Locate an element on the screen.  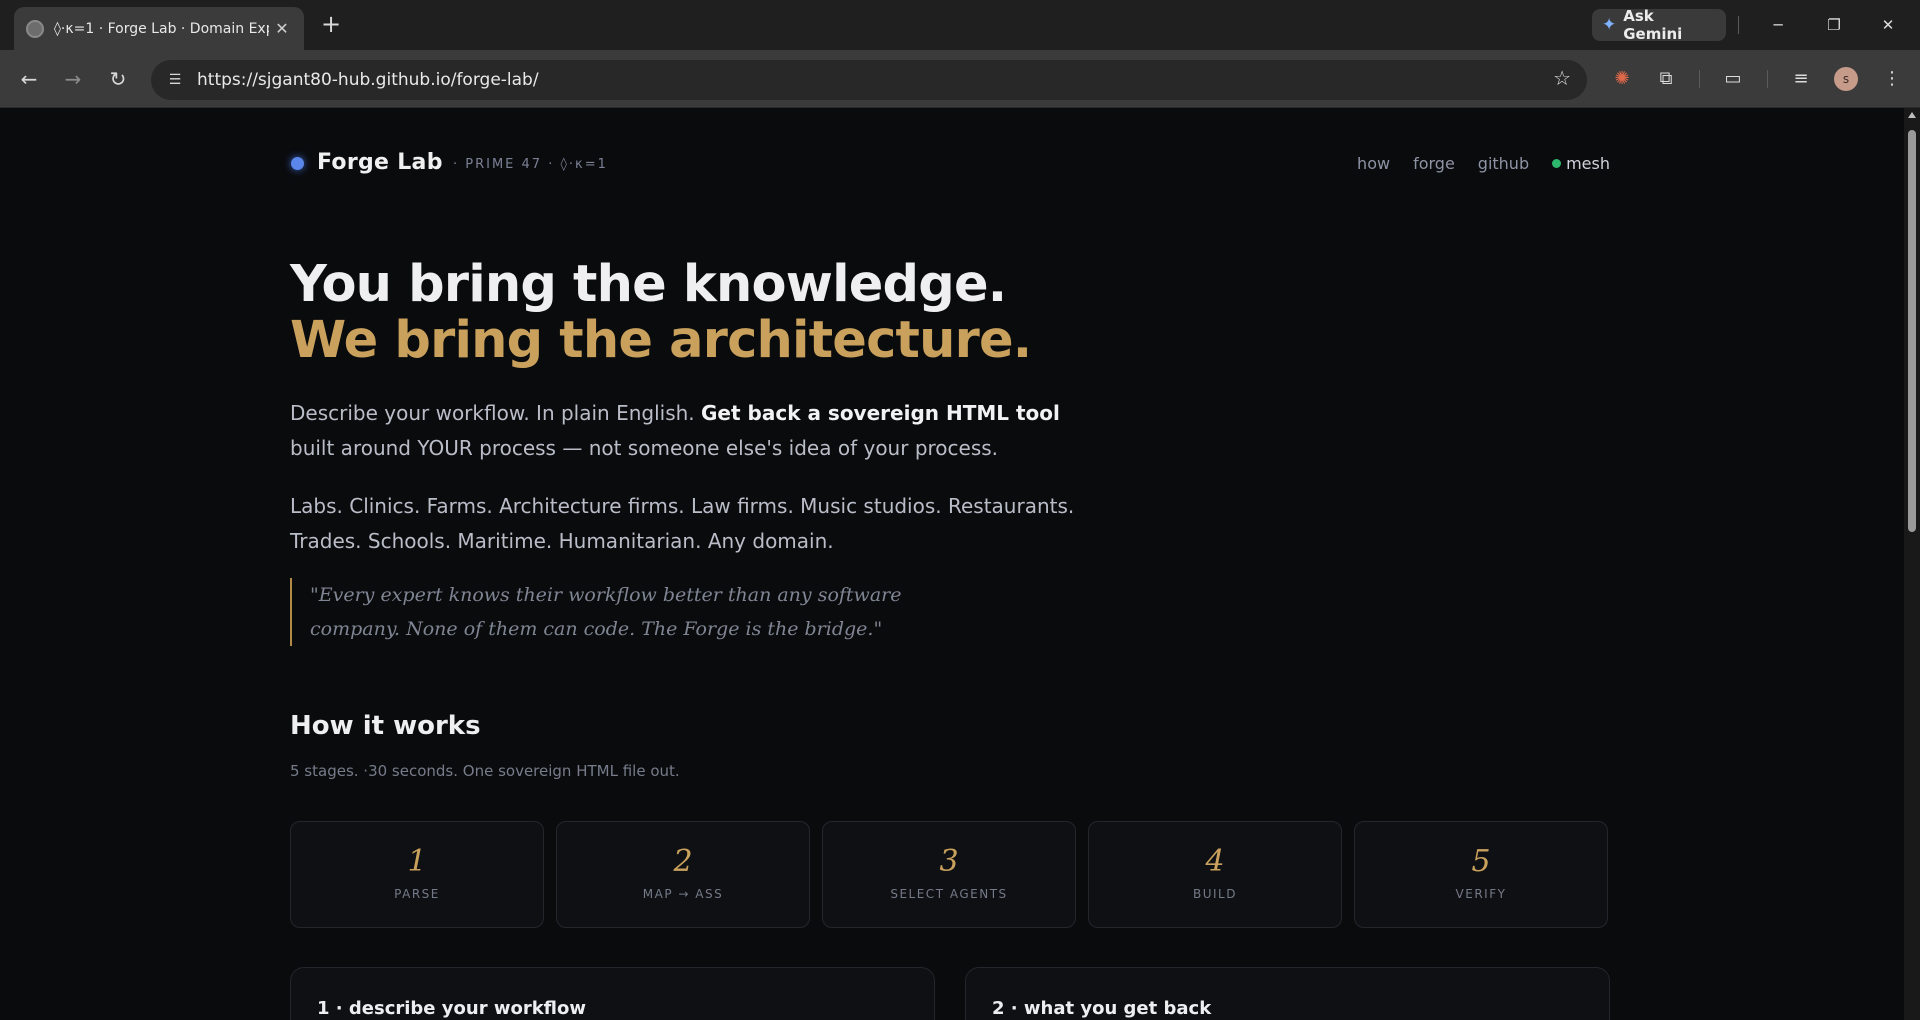
extensions-puzzle-icon: ⧉ is located at coordinates (1666, 79).